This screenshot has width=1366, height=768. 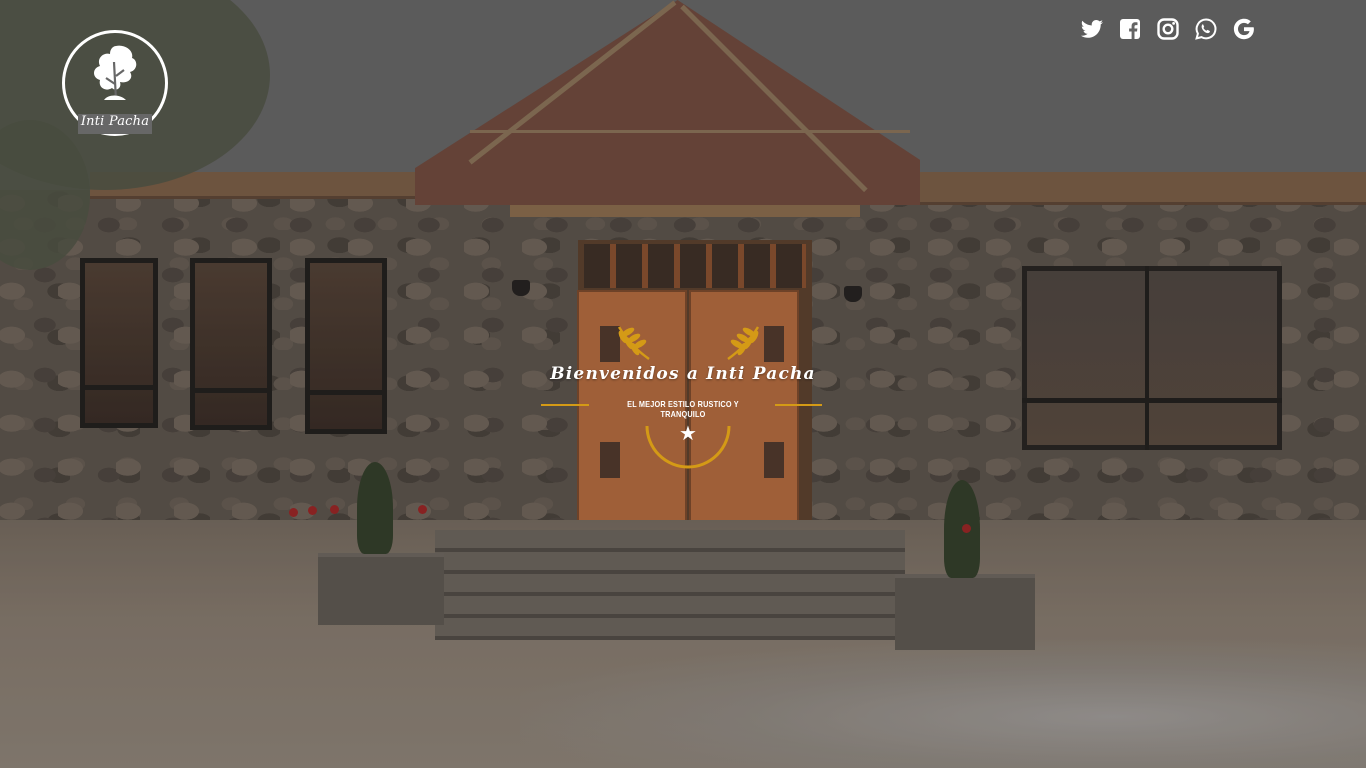 I want to click on whatsapp-icon, so click(x=1206, y=29).